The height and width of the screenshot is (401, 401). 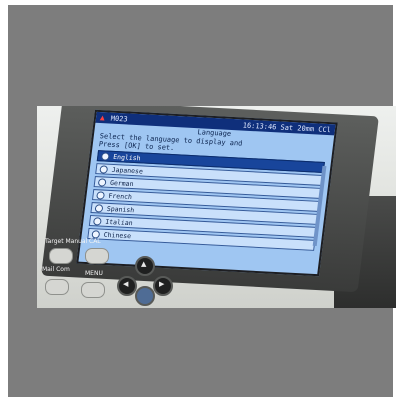 What do you see at coordinates (57, 287) in the screenshot?
I see `mail-com-button` at bounding box center [57, 287].